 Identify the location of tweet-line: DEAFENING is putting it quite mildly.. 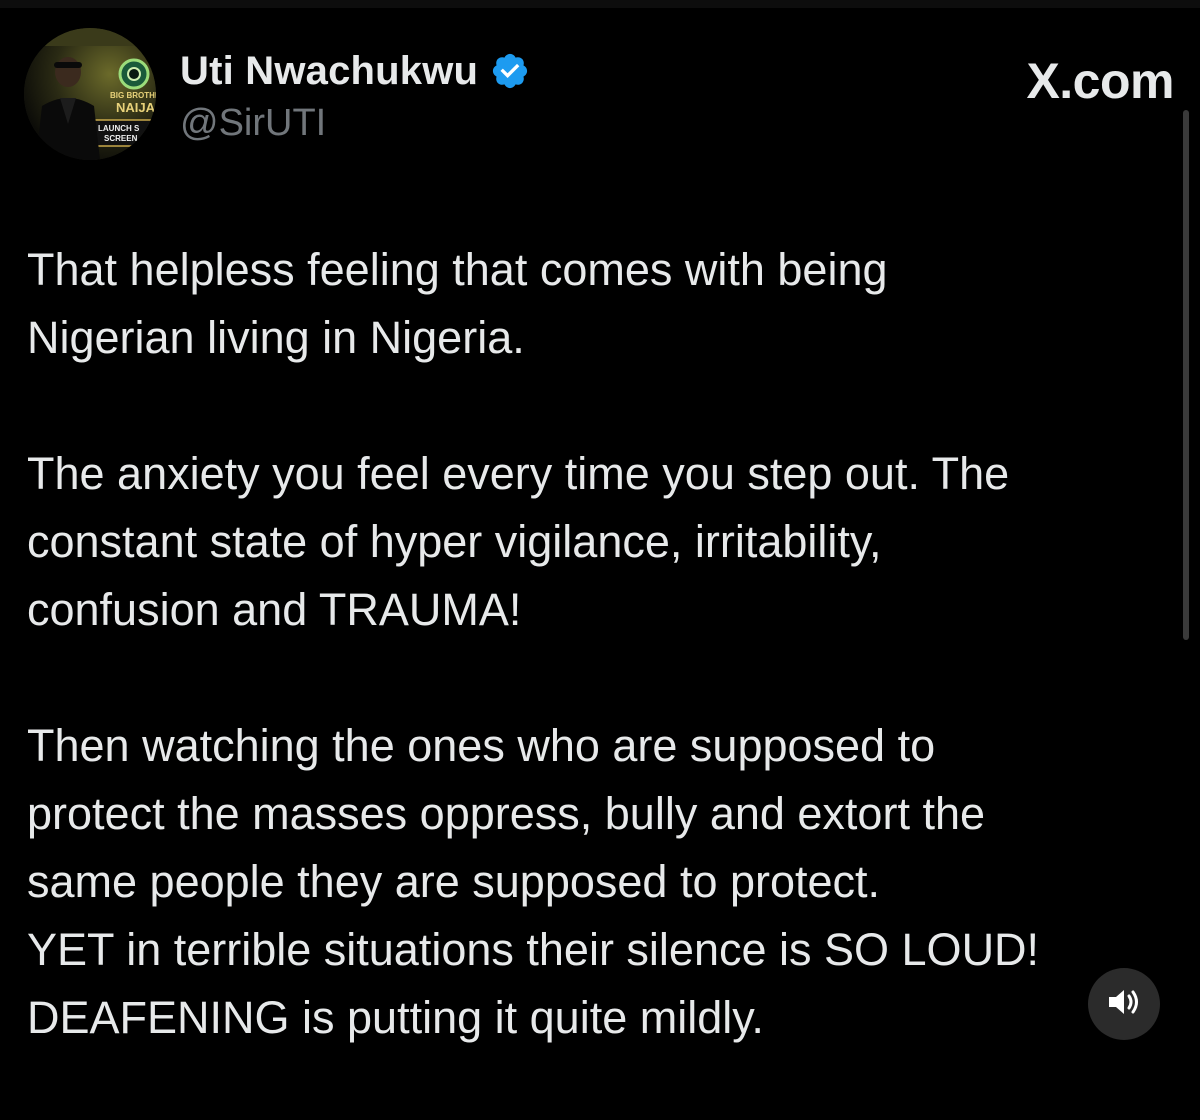
(395, 1017).